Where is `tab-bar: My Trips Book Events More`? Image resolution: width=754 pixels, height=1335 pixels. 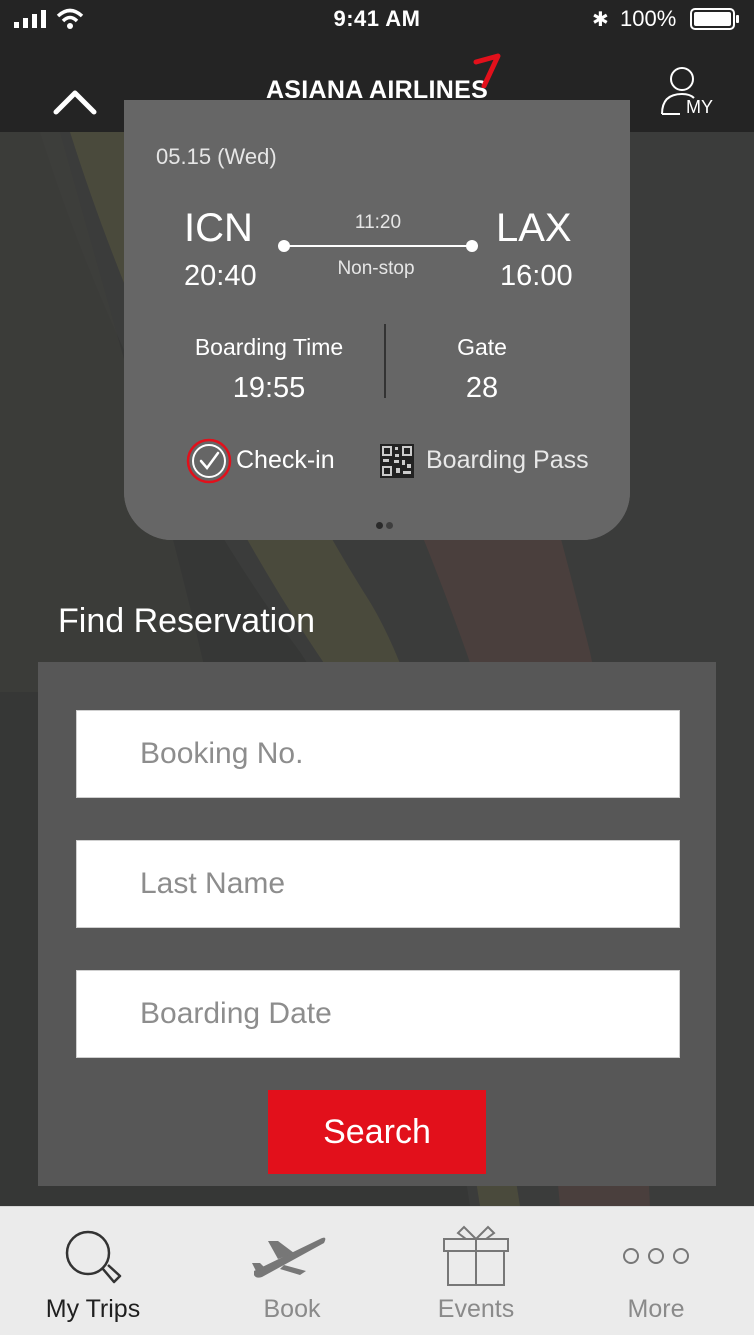 tab-bar: My Trips Book Events More is located at coordinates (377, 1270).